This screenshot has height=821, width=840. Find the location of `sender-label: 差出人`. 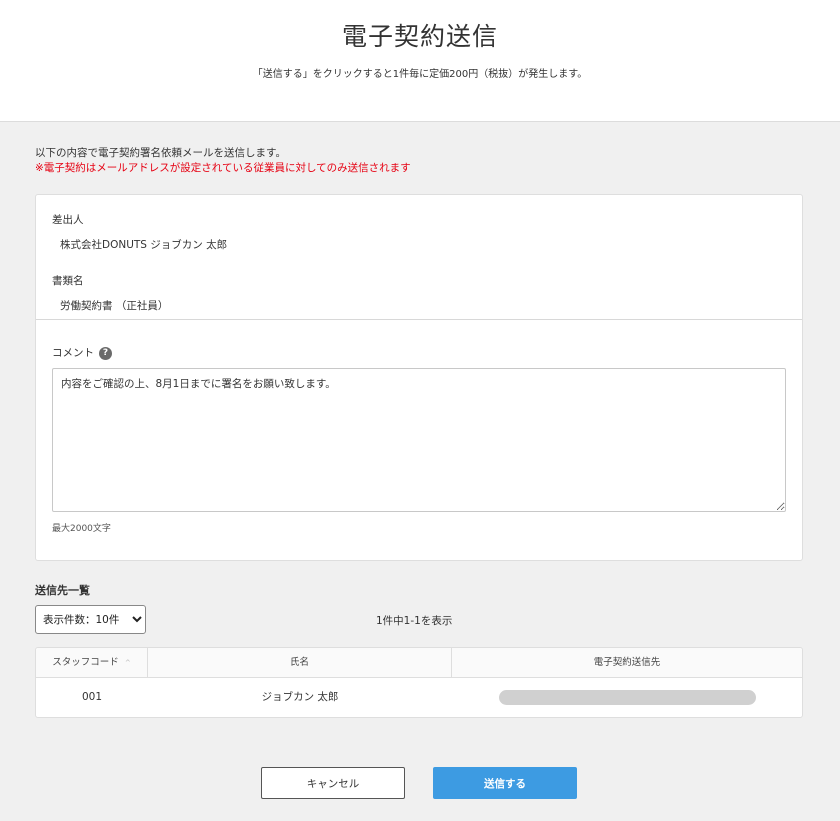

sender-label: 差出人 is located at coordinates (68, 220).